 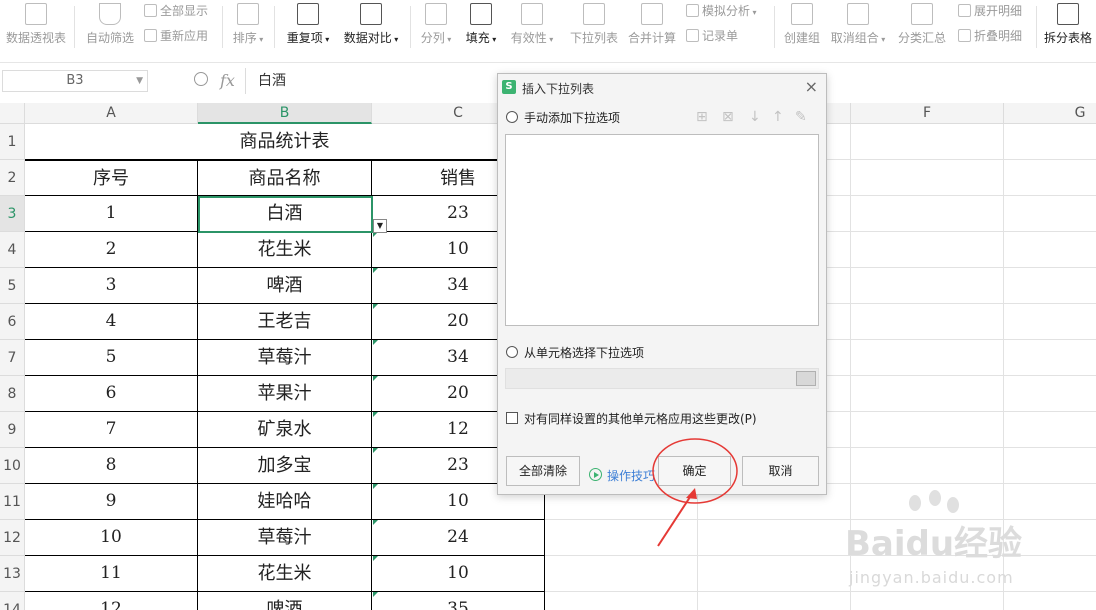 I want to click on row-header-7: 7, so click(x=12, y=358).